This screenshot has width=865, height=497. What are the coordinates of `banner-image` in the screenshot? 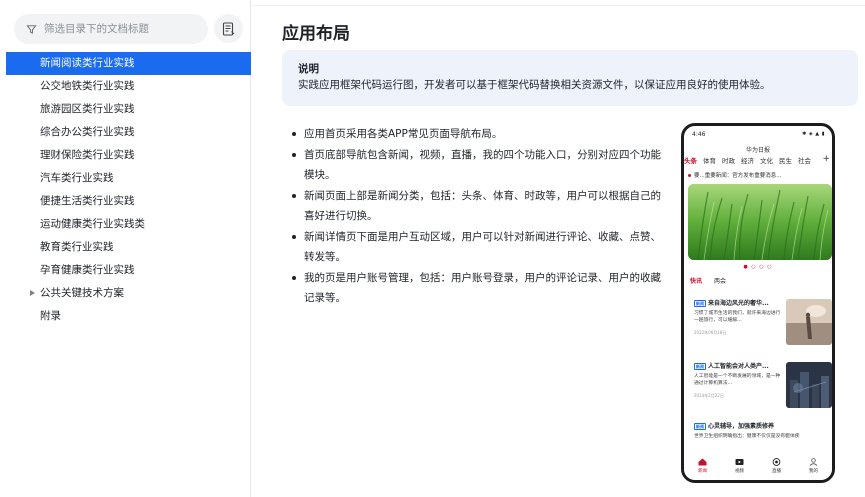 It's located at (760, 222).